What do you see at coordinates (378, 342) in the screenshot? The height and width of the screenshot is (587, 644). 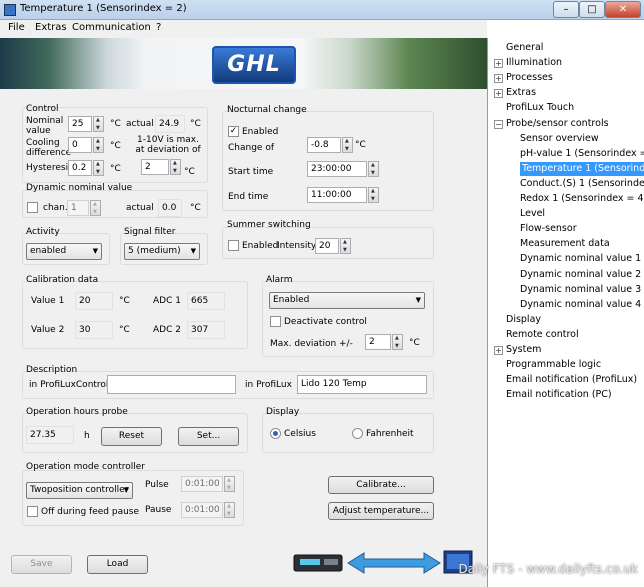 I see `max-deviation-input: 2` at bounding box center [378, 342].